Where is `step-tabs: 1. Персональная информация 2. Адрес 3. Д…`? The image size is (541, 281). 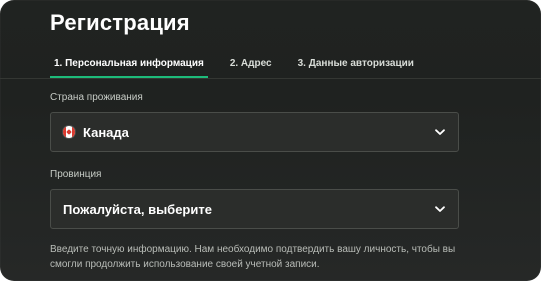
step-tabs: 1. Персональная информация 2. Адрес 3. Д… is located at coordinates (234, 64).